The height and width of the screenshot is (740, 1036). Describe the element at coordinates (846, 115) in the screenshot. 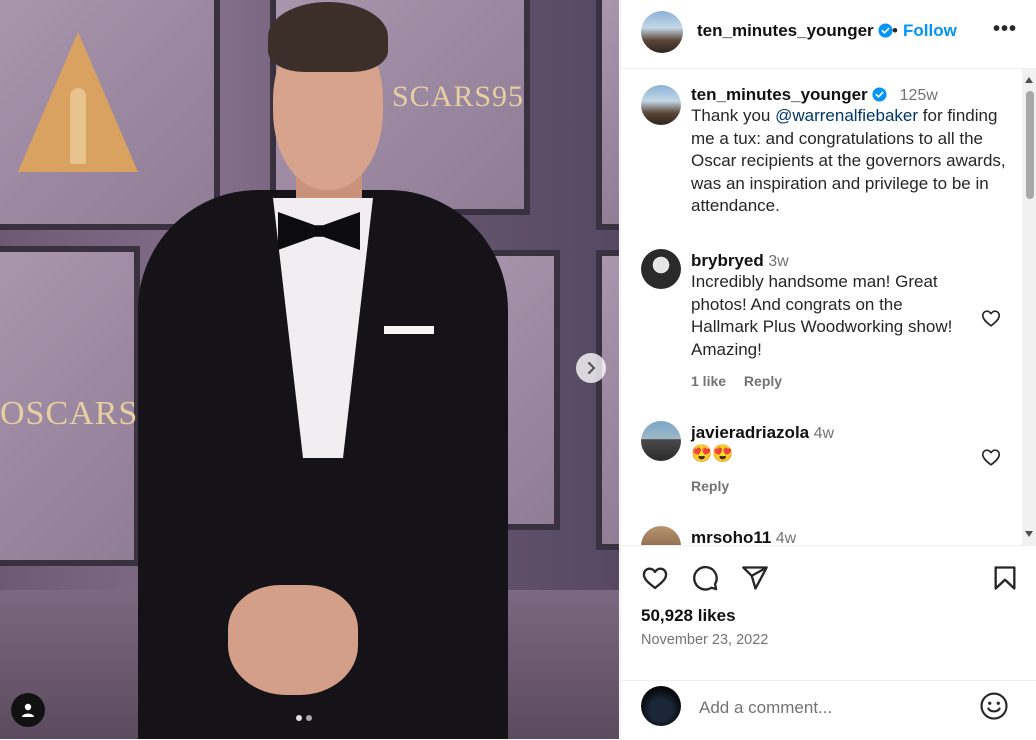

I see `mention-link: @warrenalfiebaker` at that location.